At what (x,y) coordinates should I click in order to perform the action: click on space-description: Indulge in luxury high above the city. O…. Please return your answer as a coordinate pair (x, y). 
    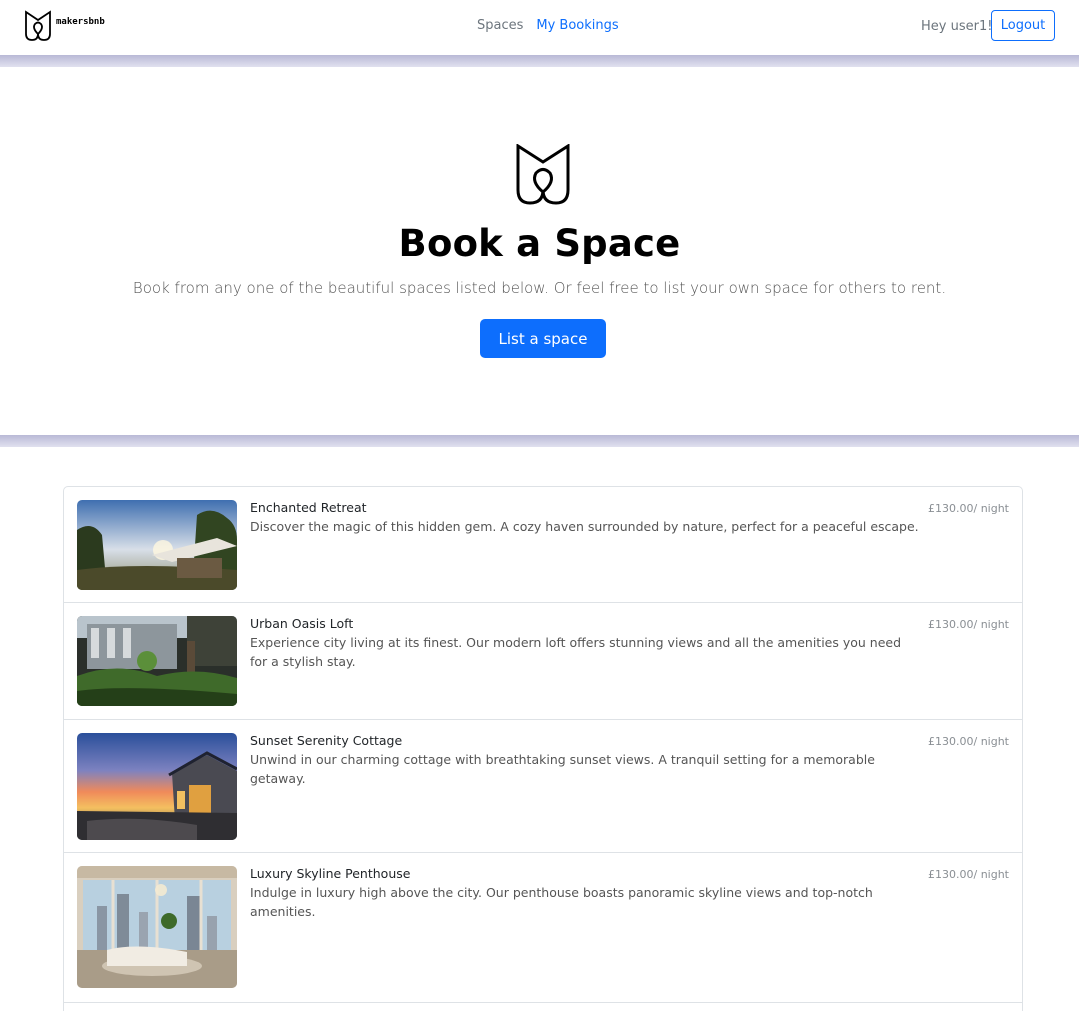
    Looking at the image, I should click on (561, 902).